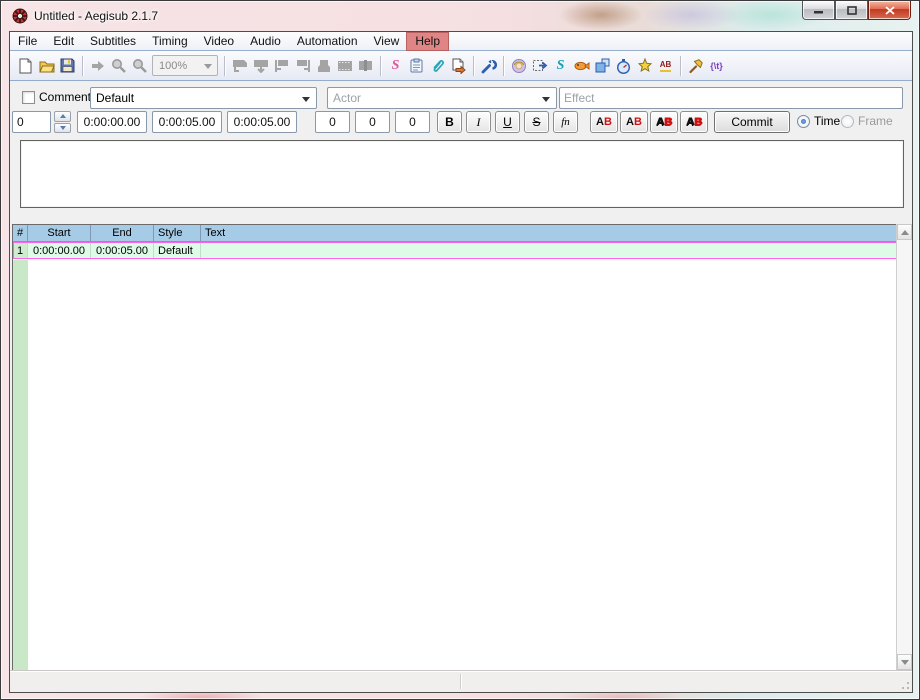 The width and height of the screenshot is (920, 700). Describe the element at coordinates (889, 10) in the screenshot. I see `close-button` at that location.